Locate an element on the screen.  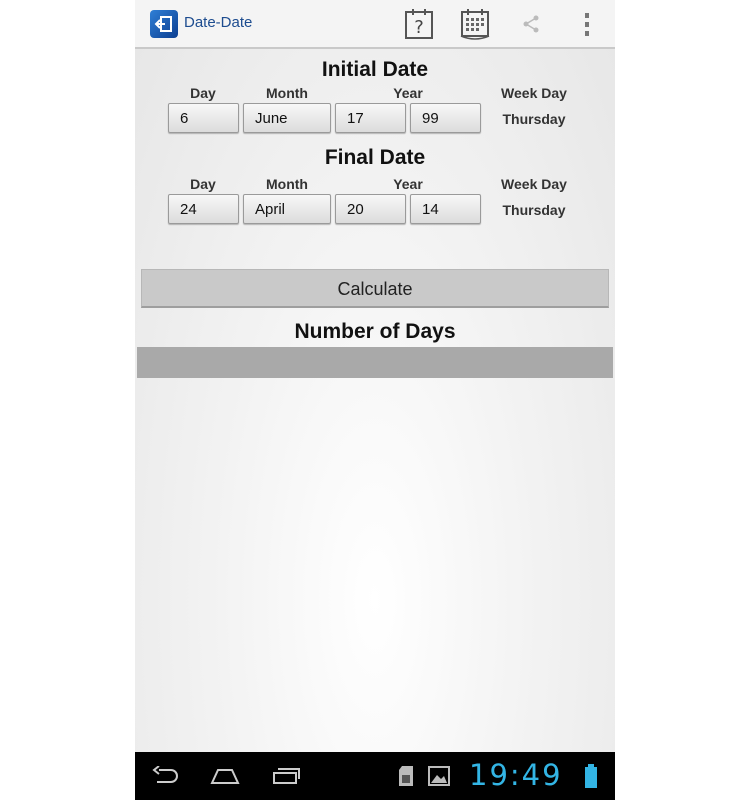
recent-apps-icon is located at coordinates (286, 776).